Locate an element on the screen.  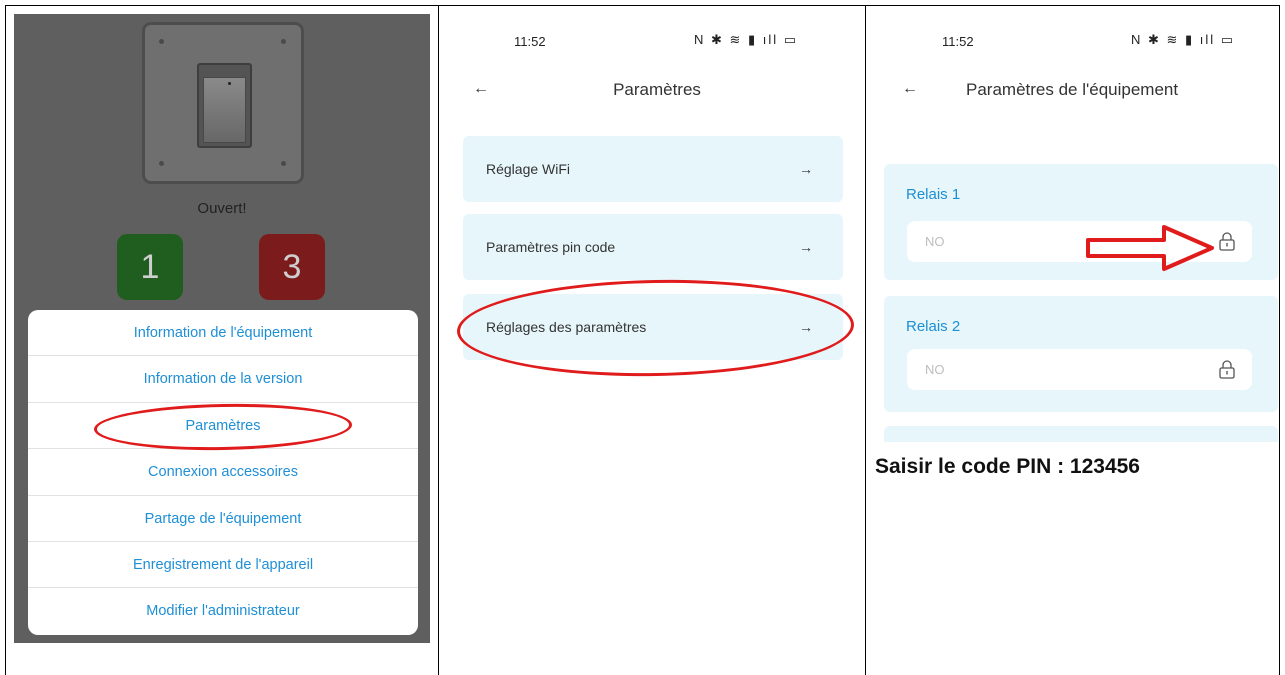
relay-2-card: Relais 2 NO is located at coordinates (1081, 354).